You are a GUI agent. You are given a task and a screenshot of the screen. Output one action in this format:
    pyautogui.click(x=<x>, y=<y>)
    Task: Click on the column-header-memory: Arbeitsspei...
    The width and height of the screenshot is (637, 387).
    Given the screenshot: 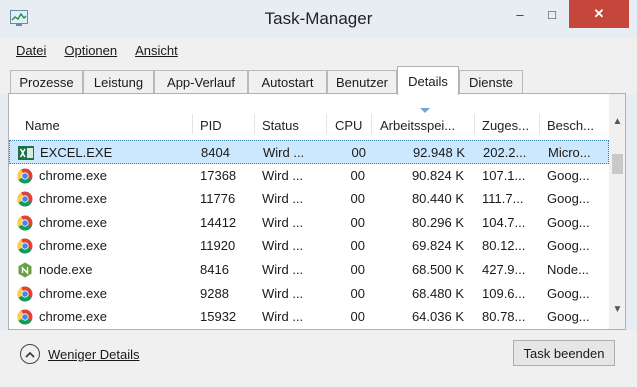 What is the action you would take?
    pyautogui.click(x=417, y=125)
    